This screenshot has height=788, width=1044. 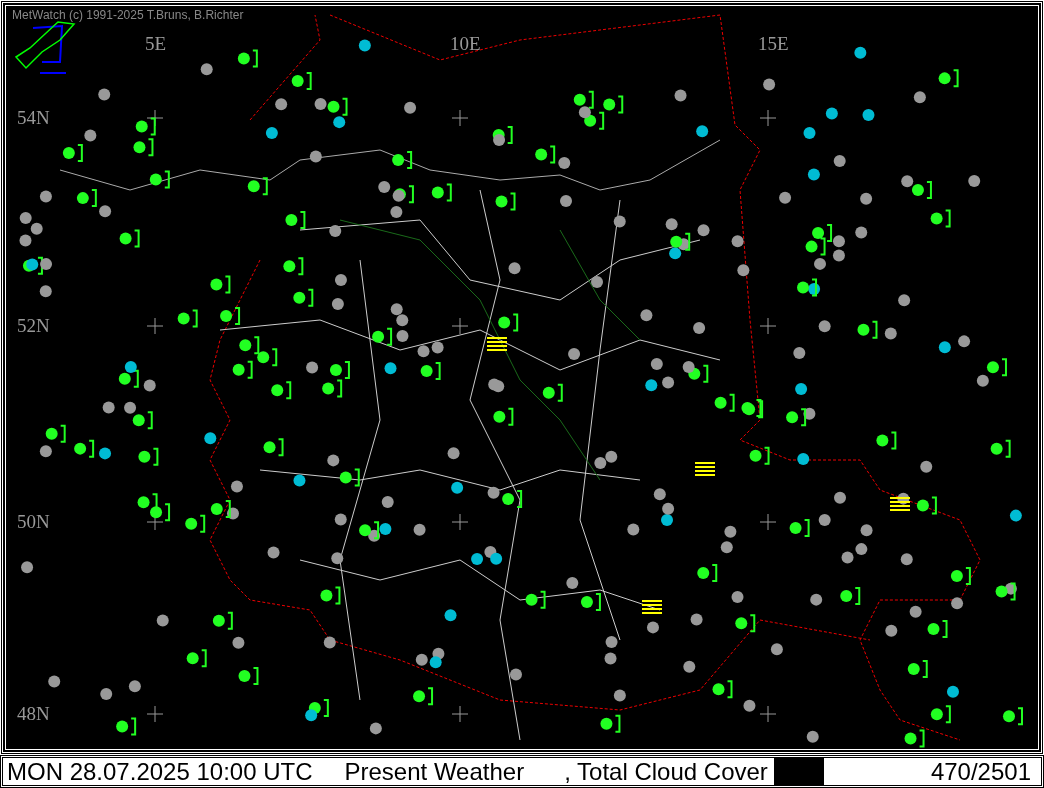 What do you see at coordinates (980, 771) in the screenshot?
I see `station-count: 470/2501` at bounding box center [980, 771].